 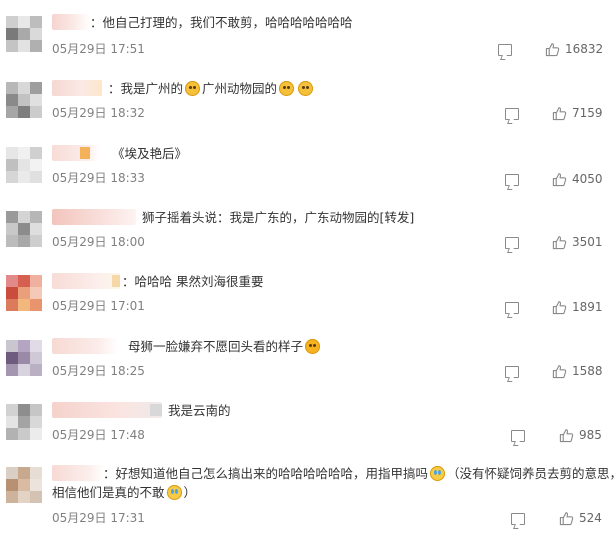 I want to click on comment-text: 母狮一脸嫌弃不愿回头看的样子, so click(x=225, y=347).